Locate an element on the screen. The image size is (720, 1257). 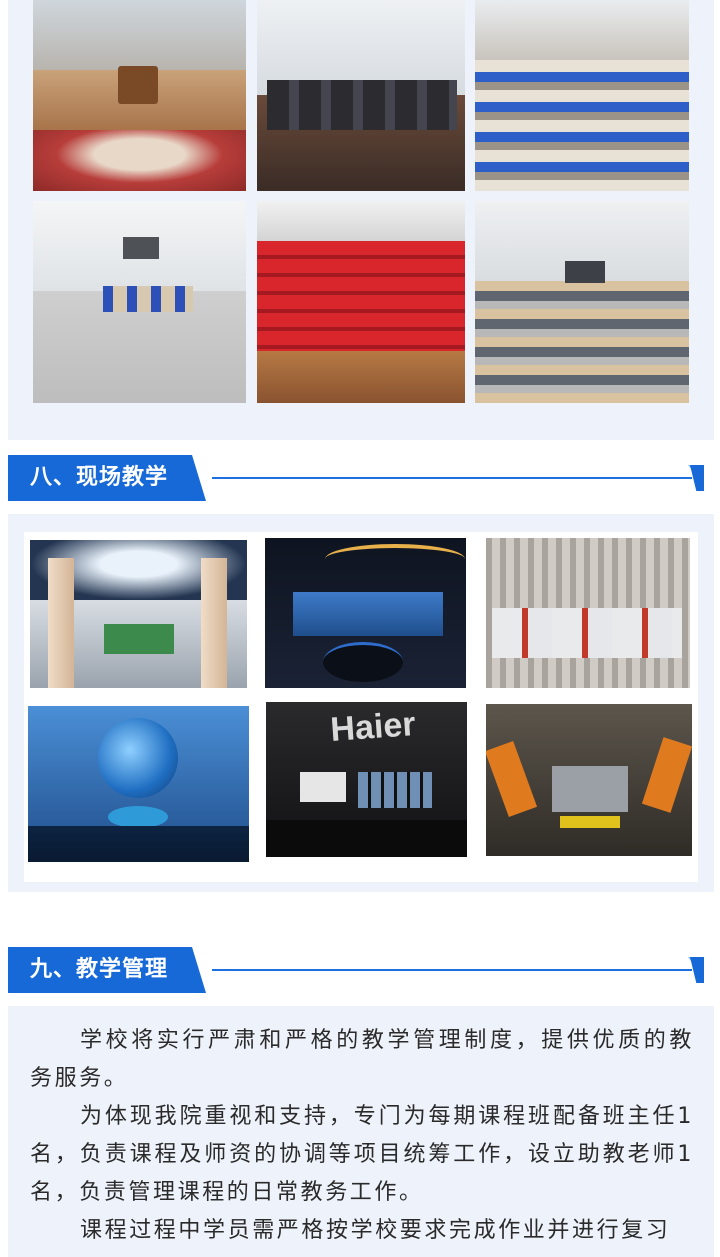
section-header-site-teaching: 八、现场教学 is located at coordinates (361, 478).